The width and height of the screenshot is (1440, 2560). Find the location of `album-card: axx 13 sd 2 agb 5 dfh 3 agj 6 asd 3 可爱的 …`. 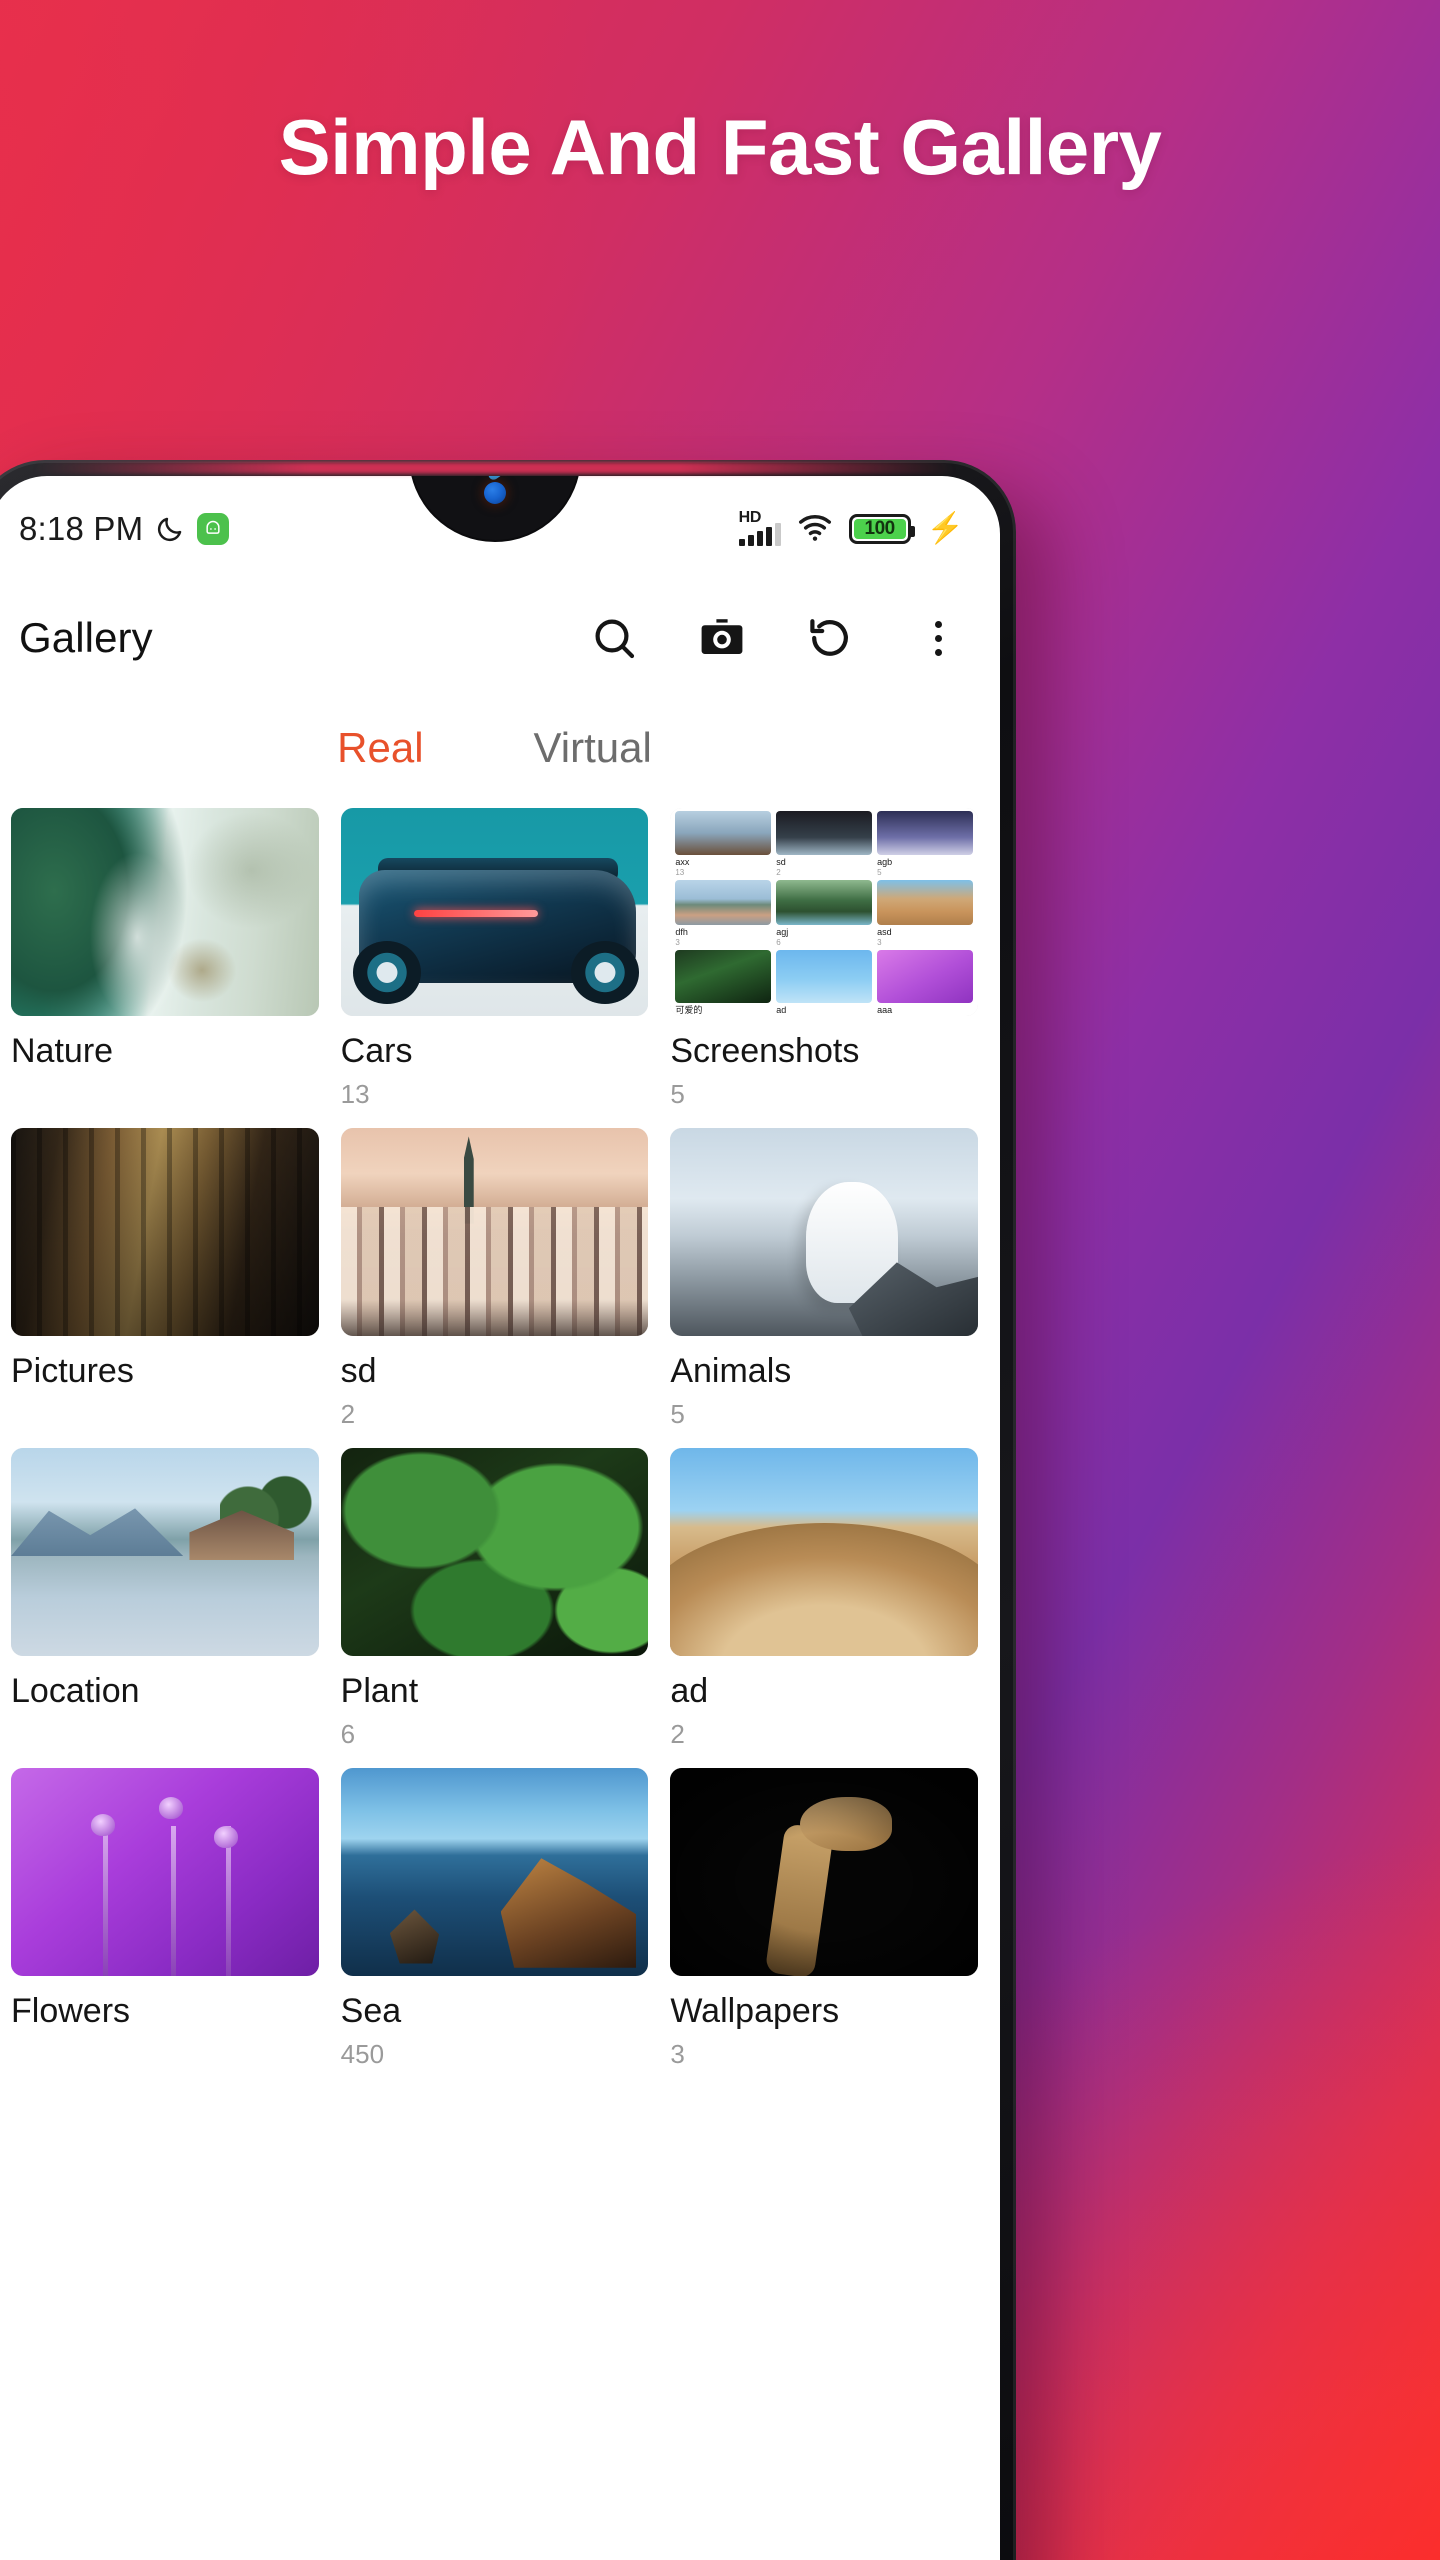

album-card: axx 13 sd 2 agb 5 dfh 3 agj 6 asd 3 可爱的 … is located at coordinates (824, 968).